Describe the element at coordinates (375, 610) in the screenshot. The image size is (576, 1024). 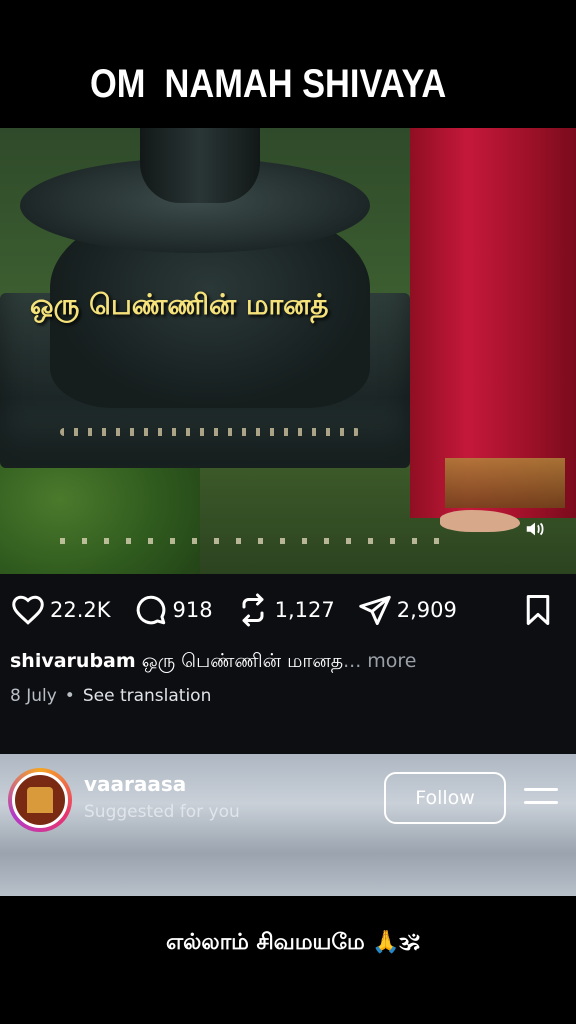
I see `send-icon` at that location.